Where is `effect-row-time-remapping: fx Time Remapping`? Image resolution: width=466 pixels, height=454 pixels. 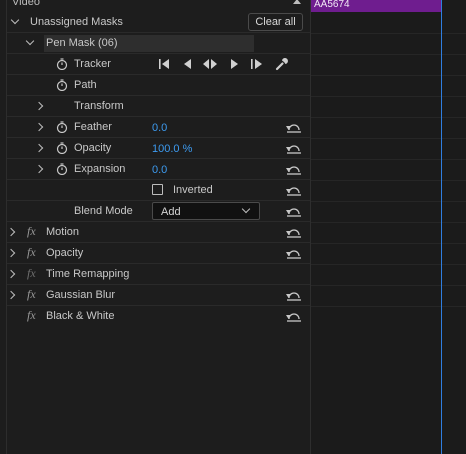 effect-row-time-remapping: fx Time Remapping is located at coordinates (158, 274).